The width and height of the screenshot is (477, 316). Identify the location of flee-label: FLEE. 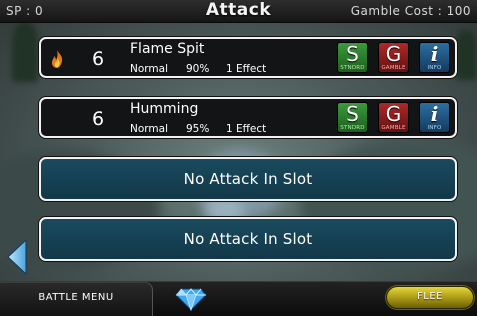
(430, 296).